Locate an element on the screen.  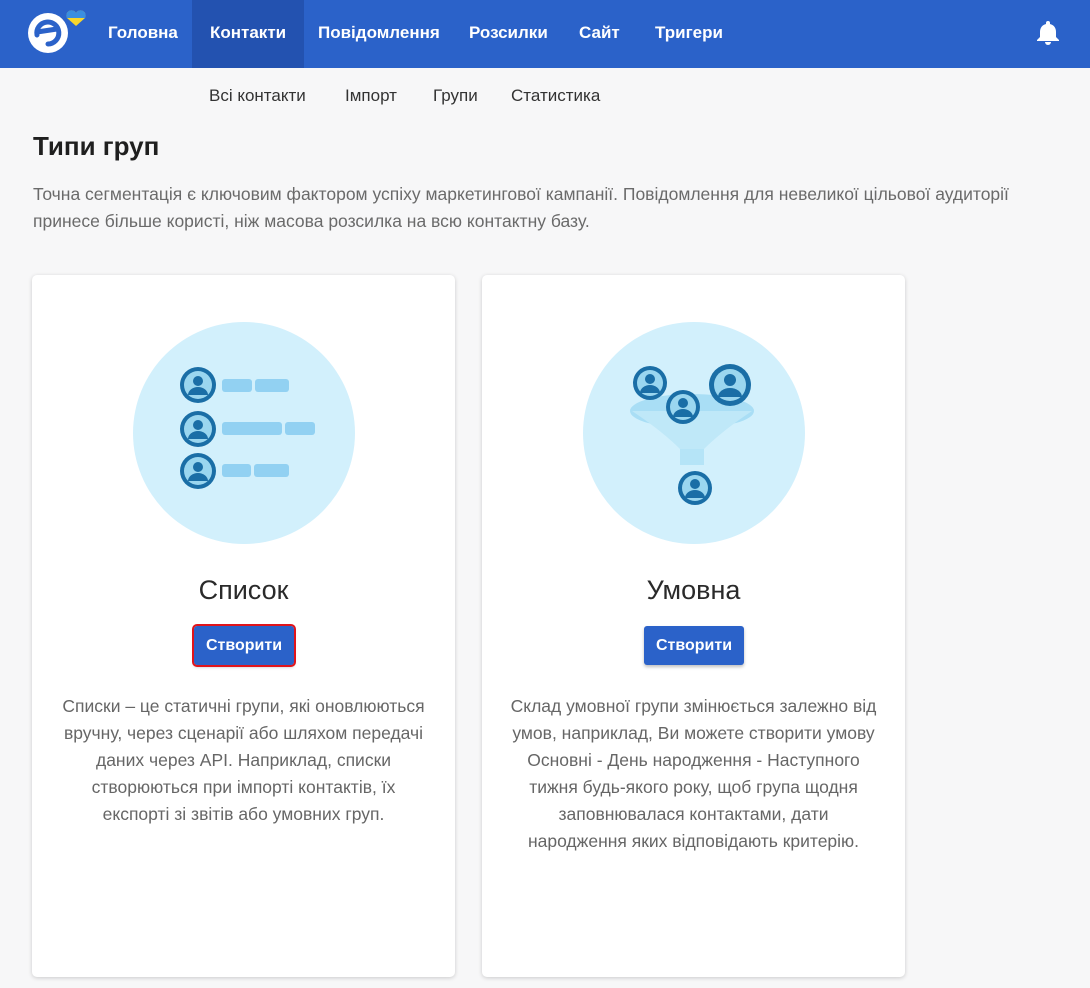
nav-item-messages: Повідомлення is located at coordinates (379, 34).